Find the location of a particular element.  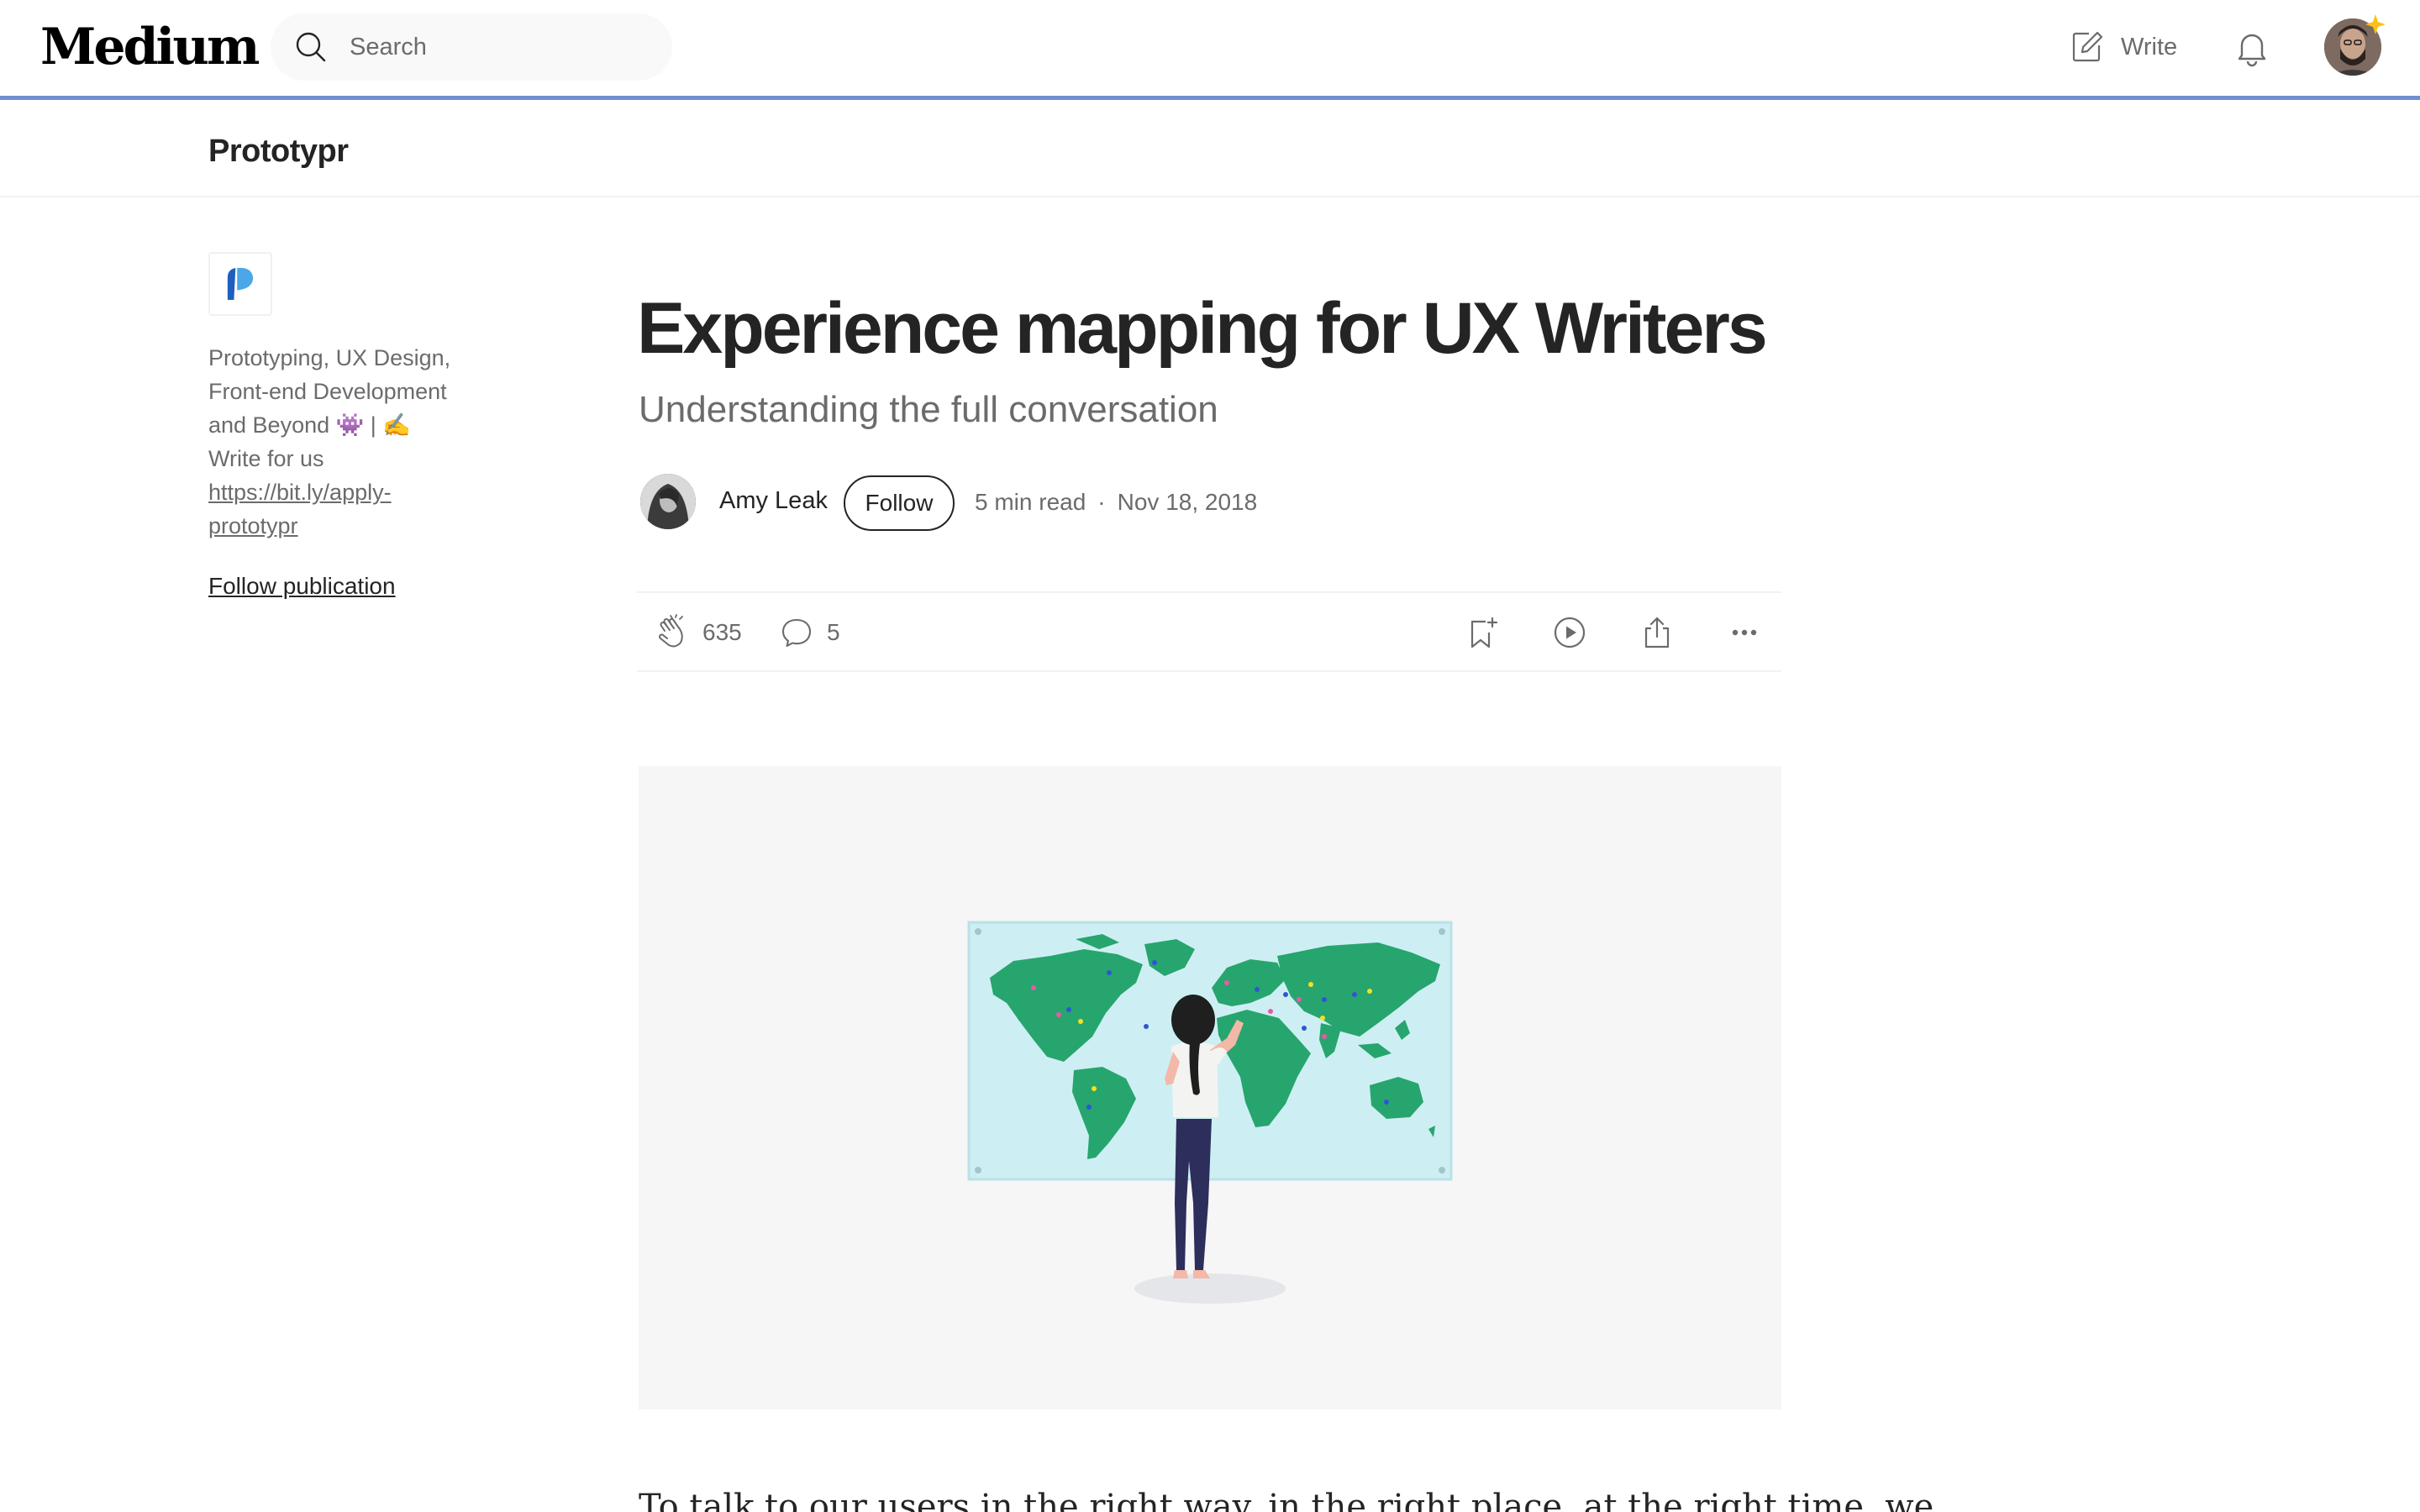

write-button: Write is located at coordinates (2123, 47).